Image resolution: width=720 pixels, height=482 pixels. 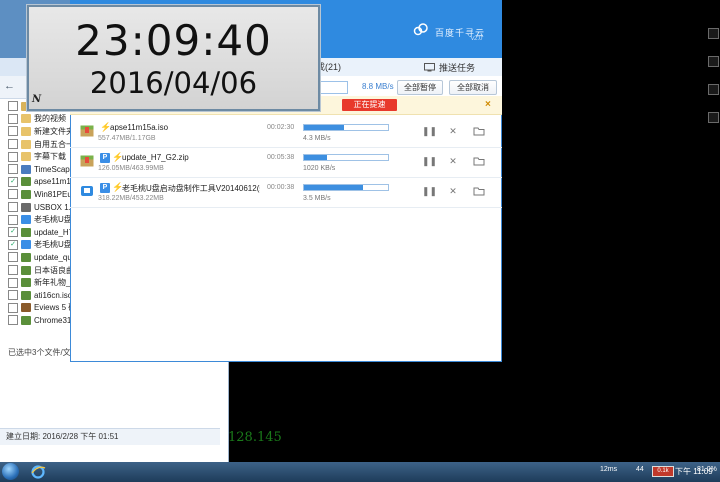 I want to click on download-speed: 4.3 MB/s, so click(x=317, y=138).